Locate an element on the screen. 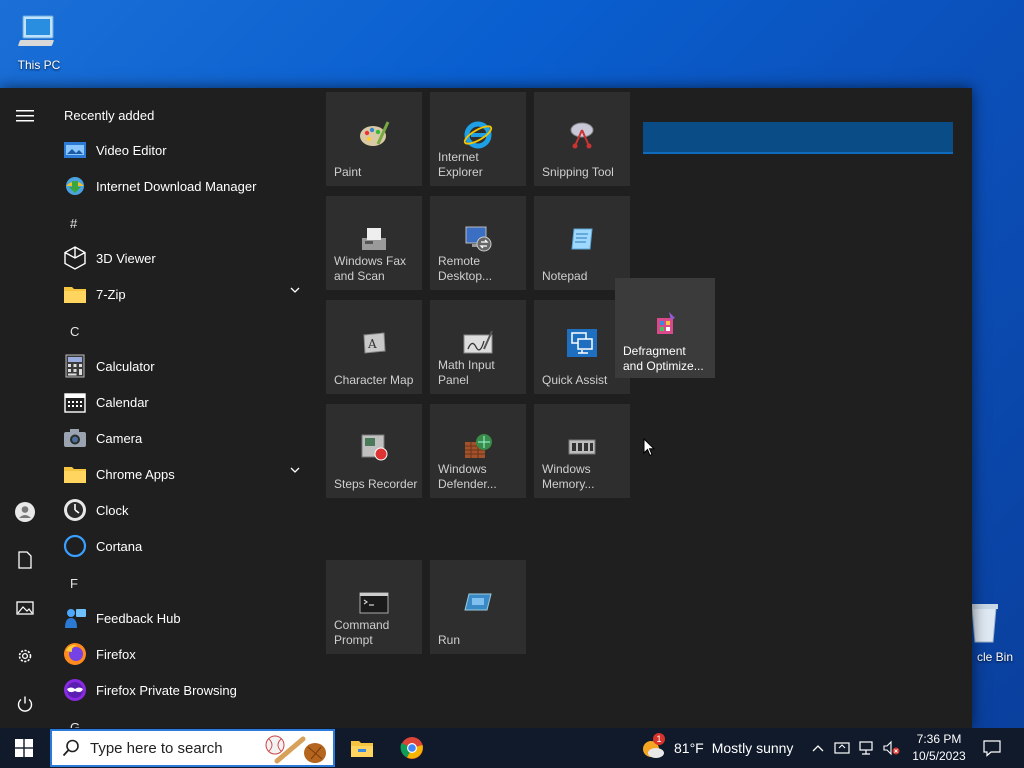 The height and width of the screenshot is (768, 1024). list-item-camera: Camera is located at coordinates (181, 438).